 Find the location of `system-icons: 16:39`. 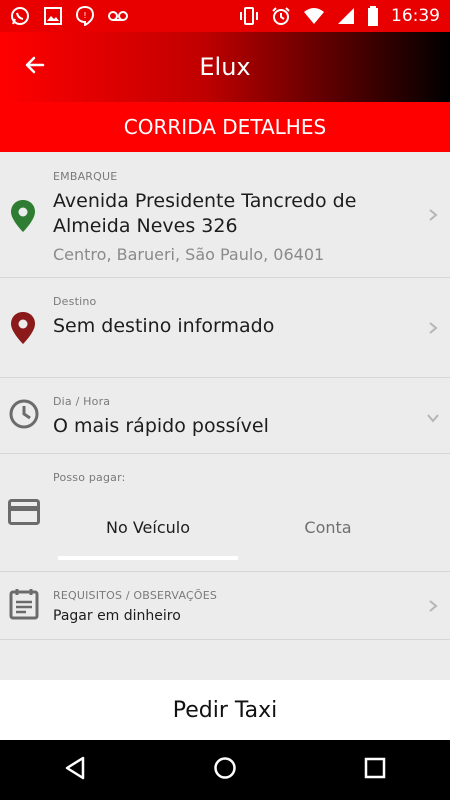

system-icons: 16:39 is located at coordinates (339, 16).